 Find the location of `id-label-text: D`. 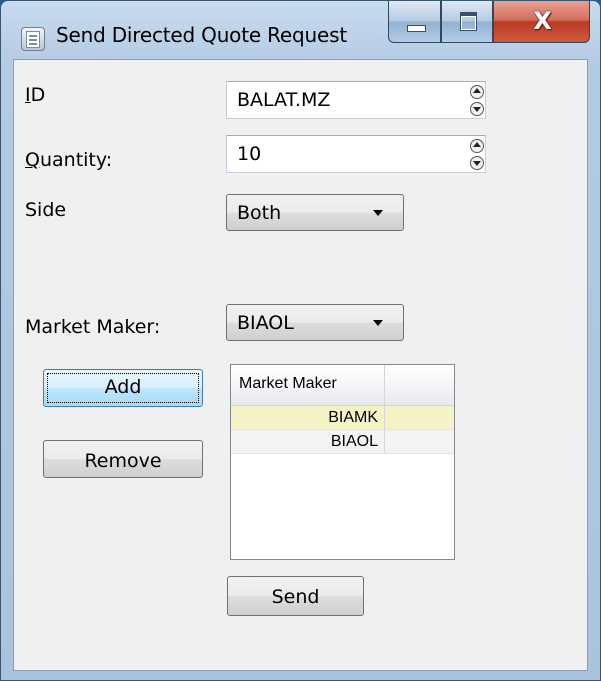

id-label-text: D is located at coordinates (38, 95).